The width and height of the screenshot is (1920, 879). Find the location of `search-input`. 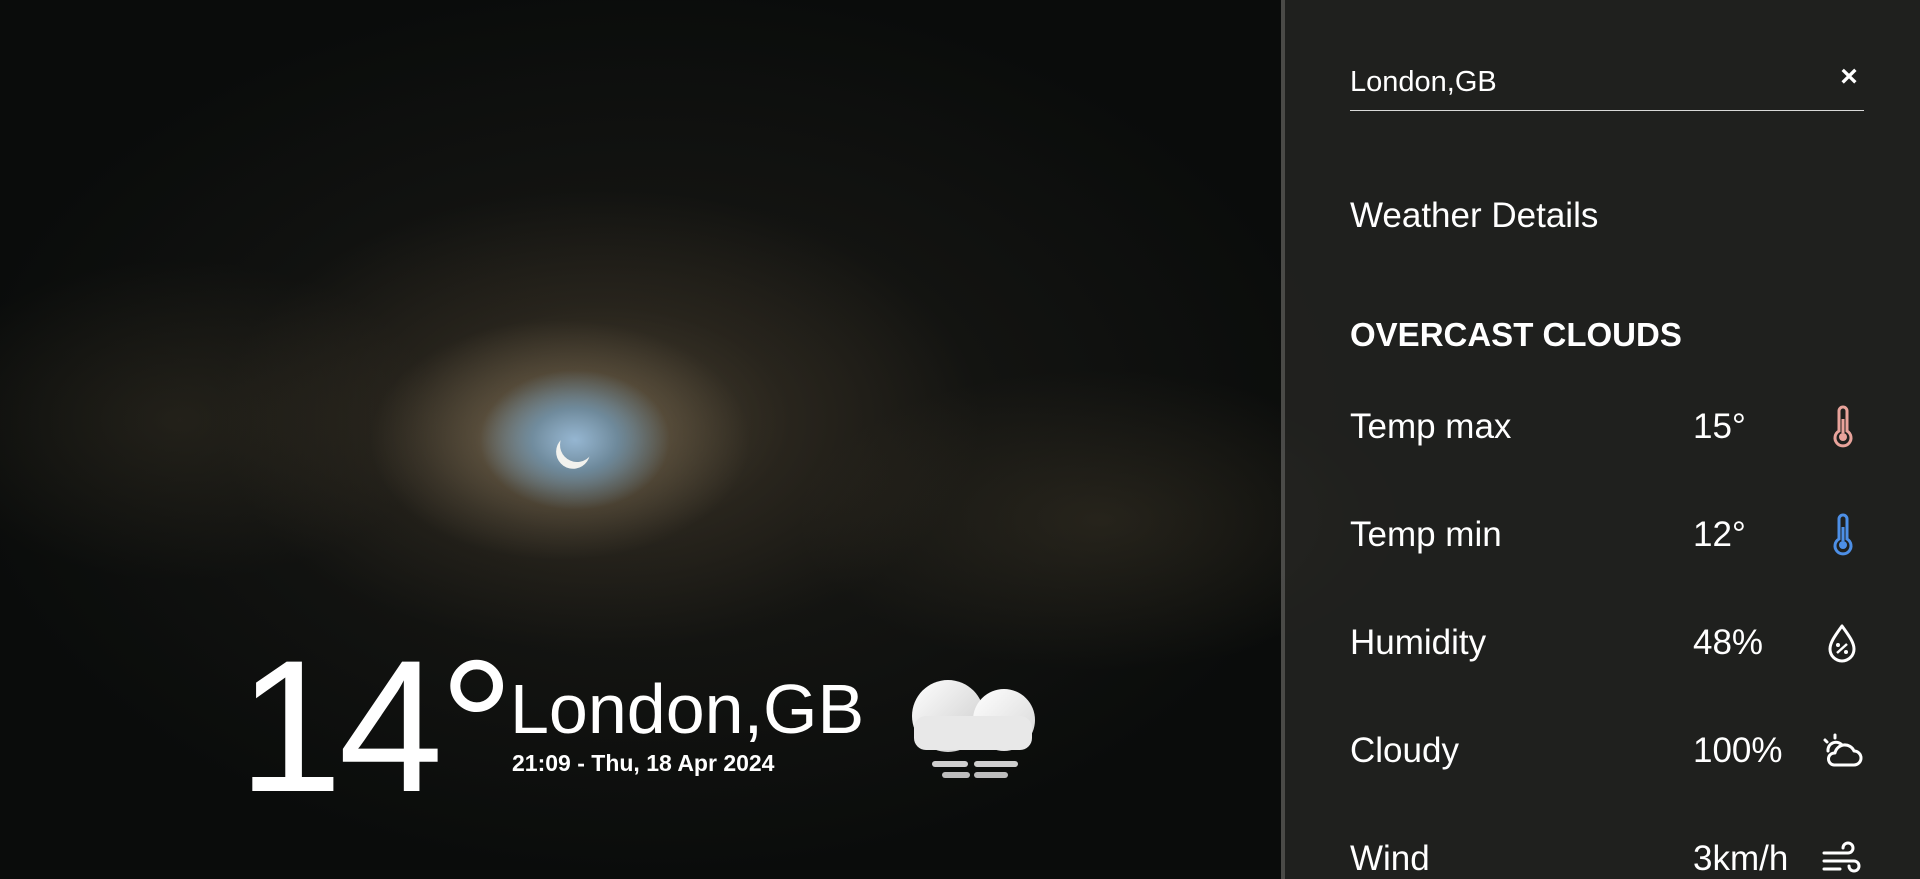

search-input is located at coordinates (1585, 82).